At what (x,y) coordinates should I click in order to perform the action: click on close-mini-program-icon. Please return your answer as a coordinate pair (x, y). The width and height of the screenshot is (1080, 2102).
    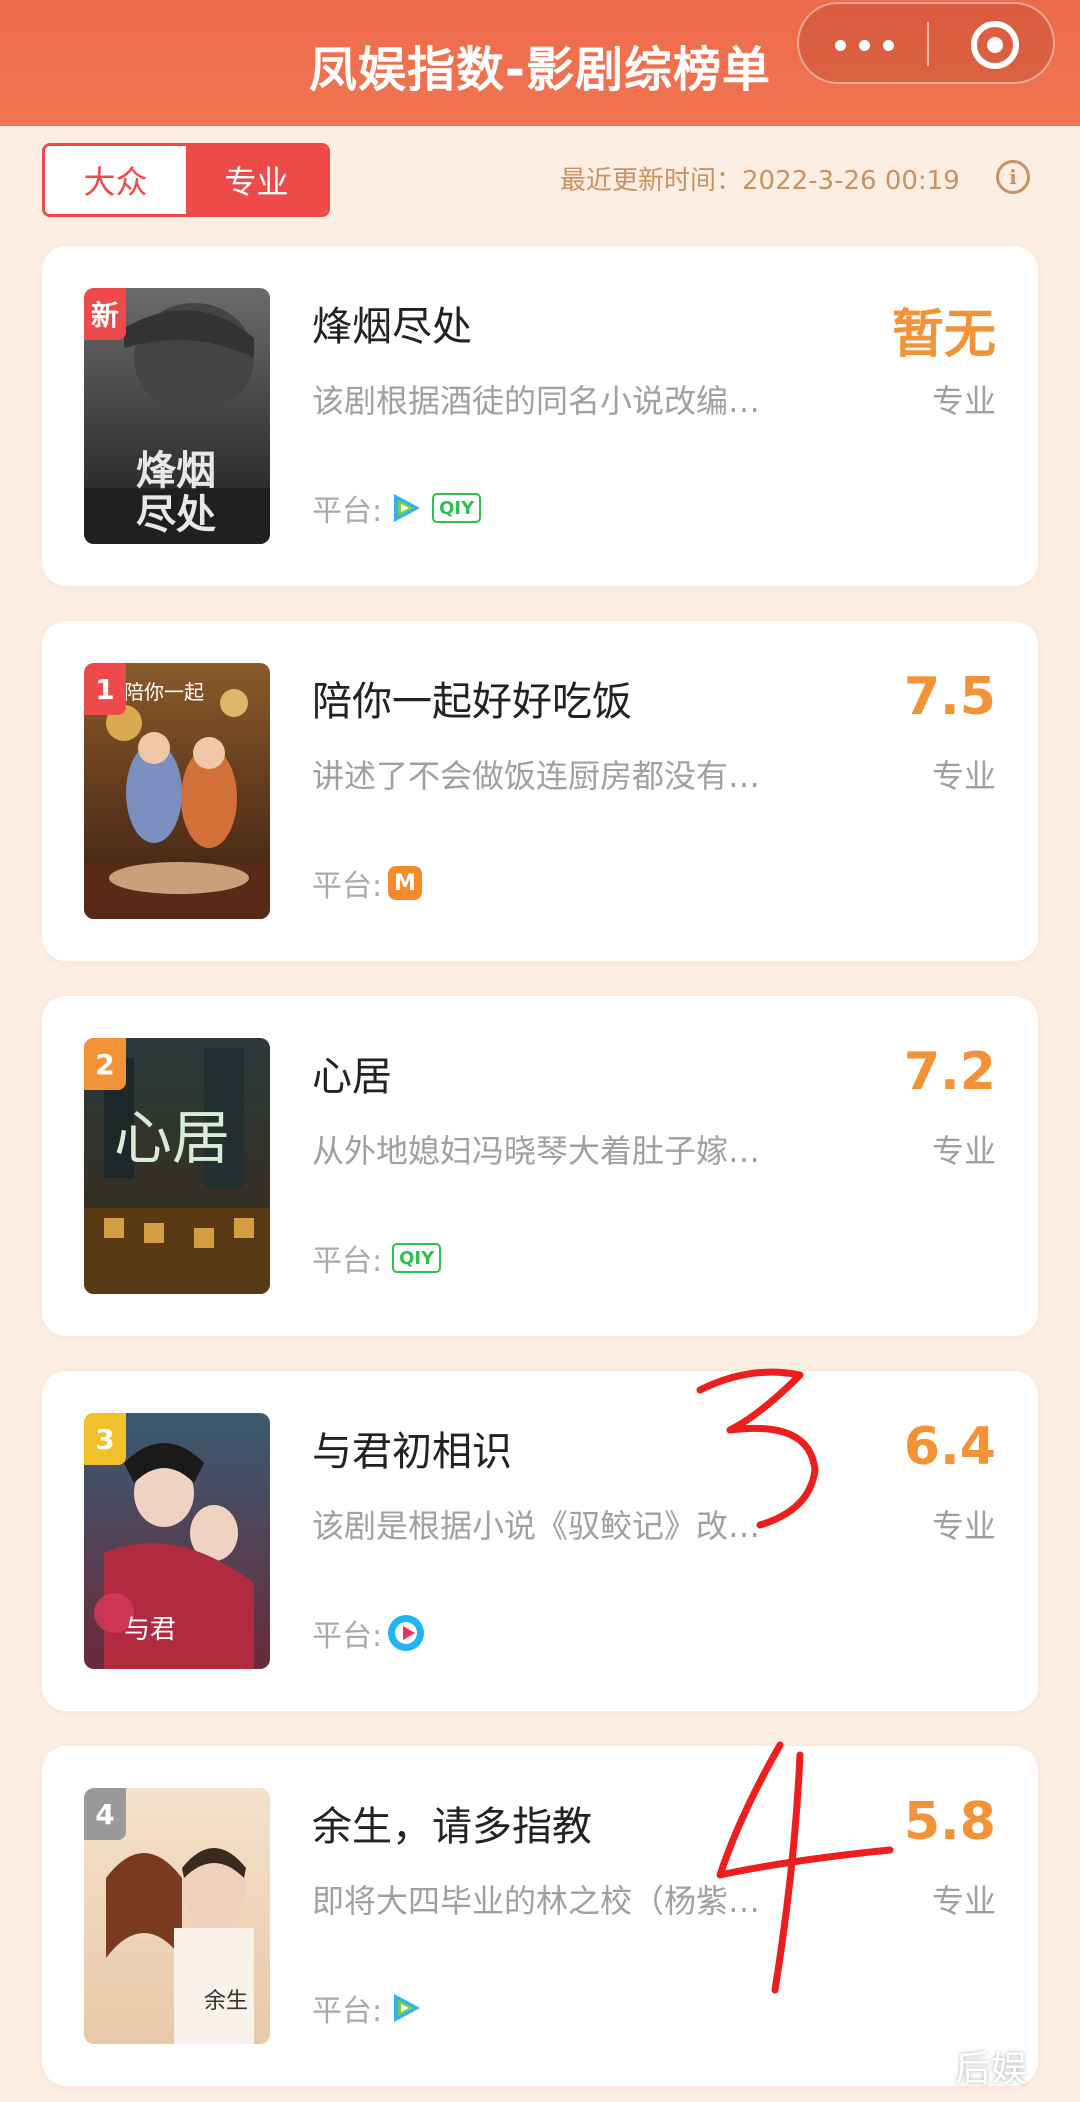
    Looking at the image, I should click on (995, 45).